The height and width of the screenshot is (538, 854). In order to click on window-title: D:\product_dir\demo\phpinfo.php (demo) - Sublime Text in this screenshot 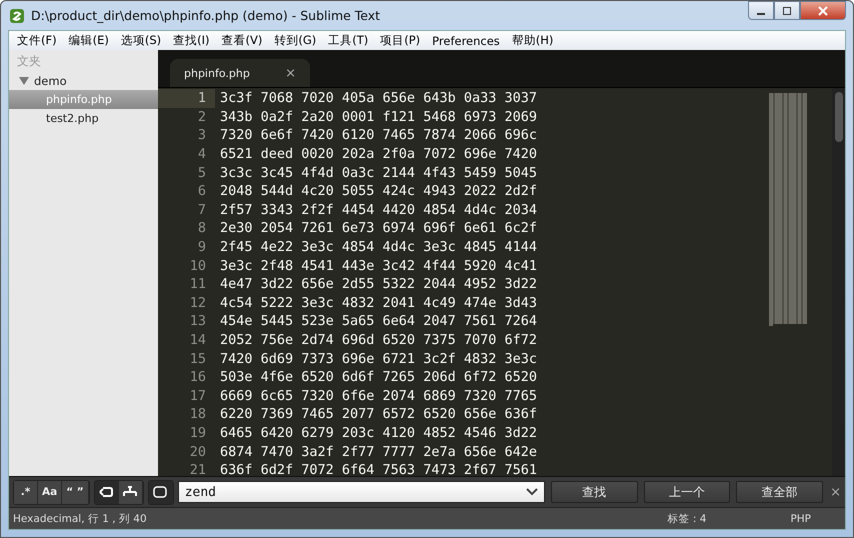, I will do `click(206, 15)`.